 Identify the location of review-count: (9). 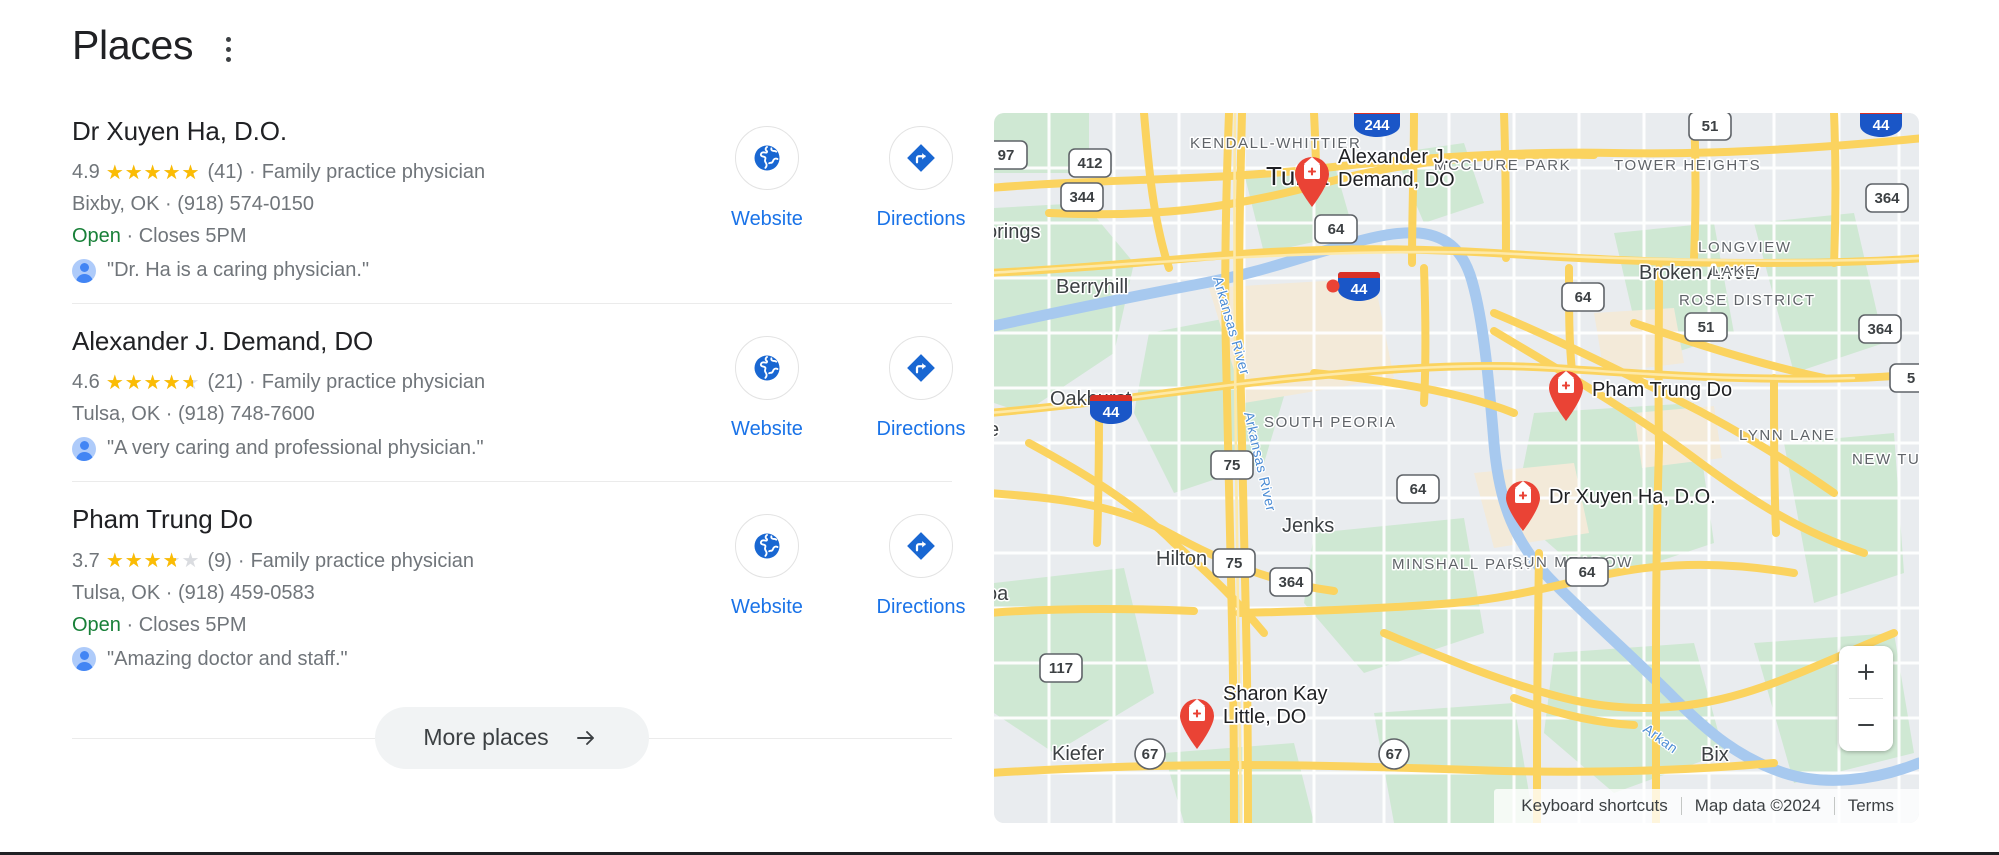
(219, 560).